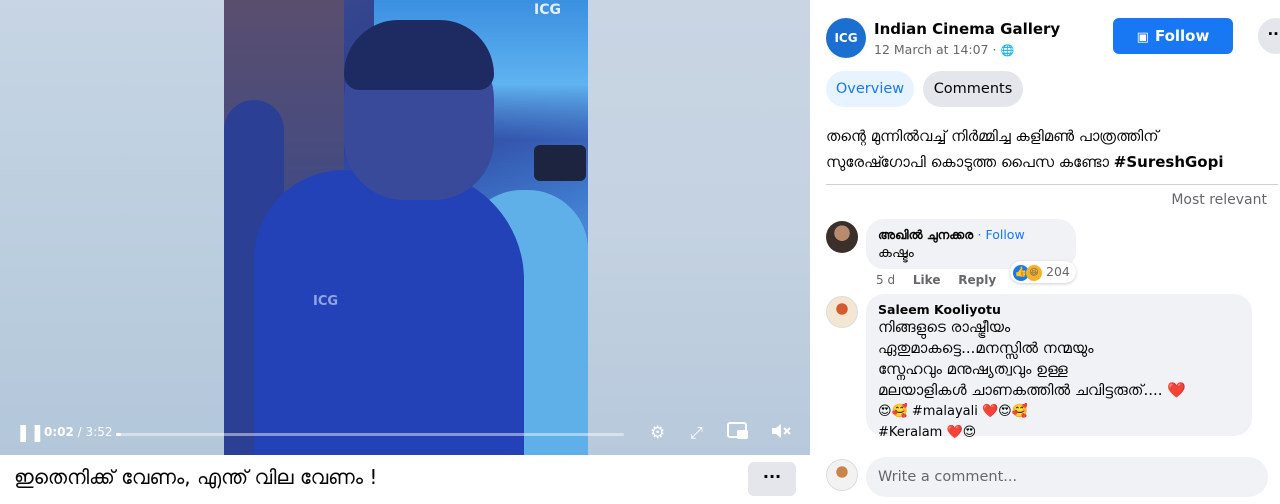 This screenshot has width=1280, height=504. What do you see at coordinates (973, 89) in the screenshot?
I see `tab-comments: Comments` at bounding box center [973, 89].